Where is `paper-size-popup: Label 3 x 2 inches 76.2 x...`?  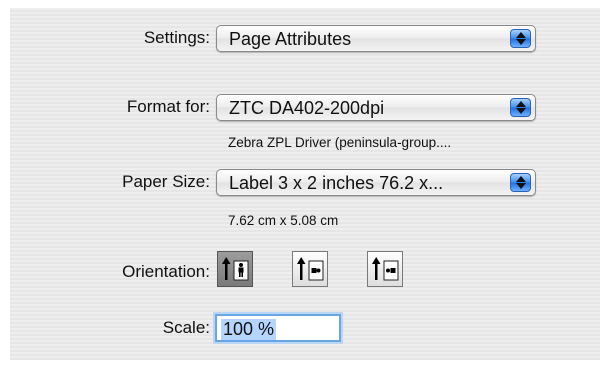 paper-size-popup: Label 3 x 2 inches 76.2 x... is located at coordinates (376, 182).